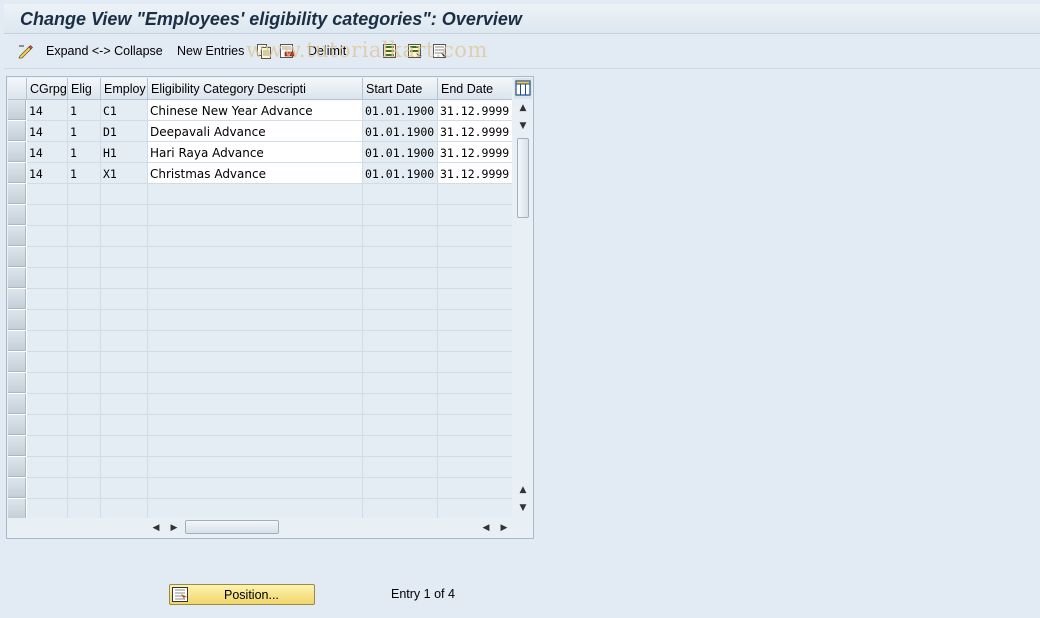  I want to click on vertical-scroll-thumb, so click(523, 178).